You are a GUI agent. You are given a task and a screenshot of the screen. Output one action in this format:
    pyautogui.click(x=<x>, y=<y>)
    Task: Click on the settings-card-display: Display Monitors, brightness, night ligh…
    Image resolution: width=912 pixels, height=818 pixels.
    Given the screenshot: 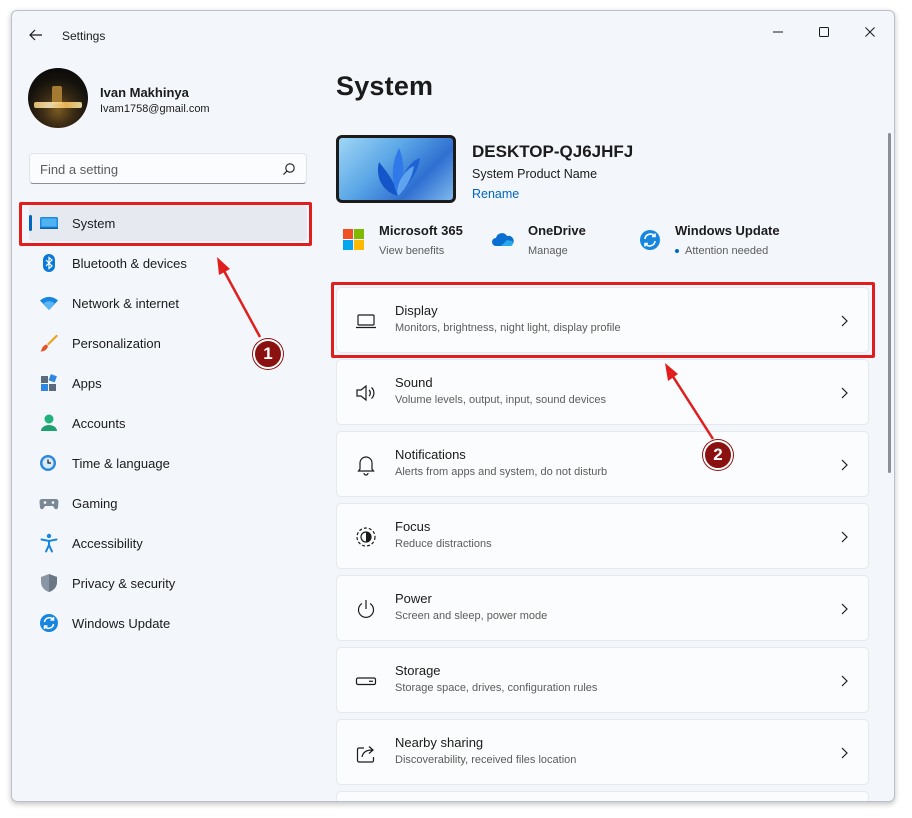 What is the action you would take?
    pyautogui.click(x=602, y=320)
    